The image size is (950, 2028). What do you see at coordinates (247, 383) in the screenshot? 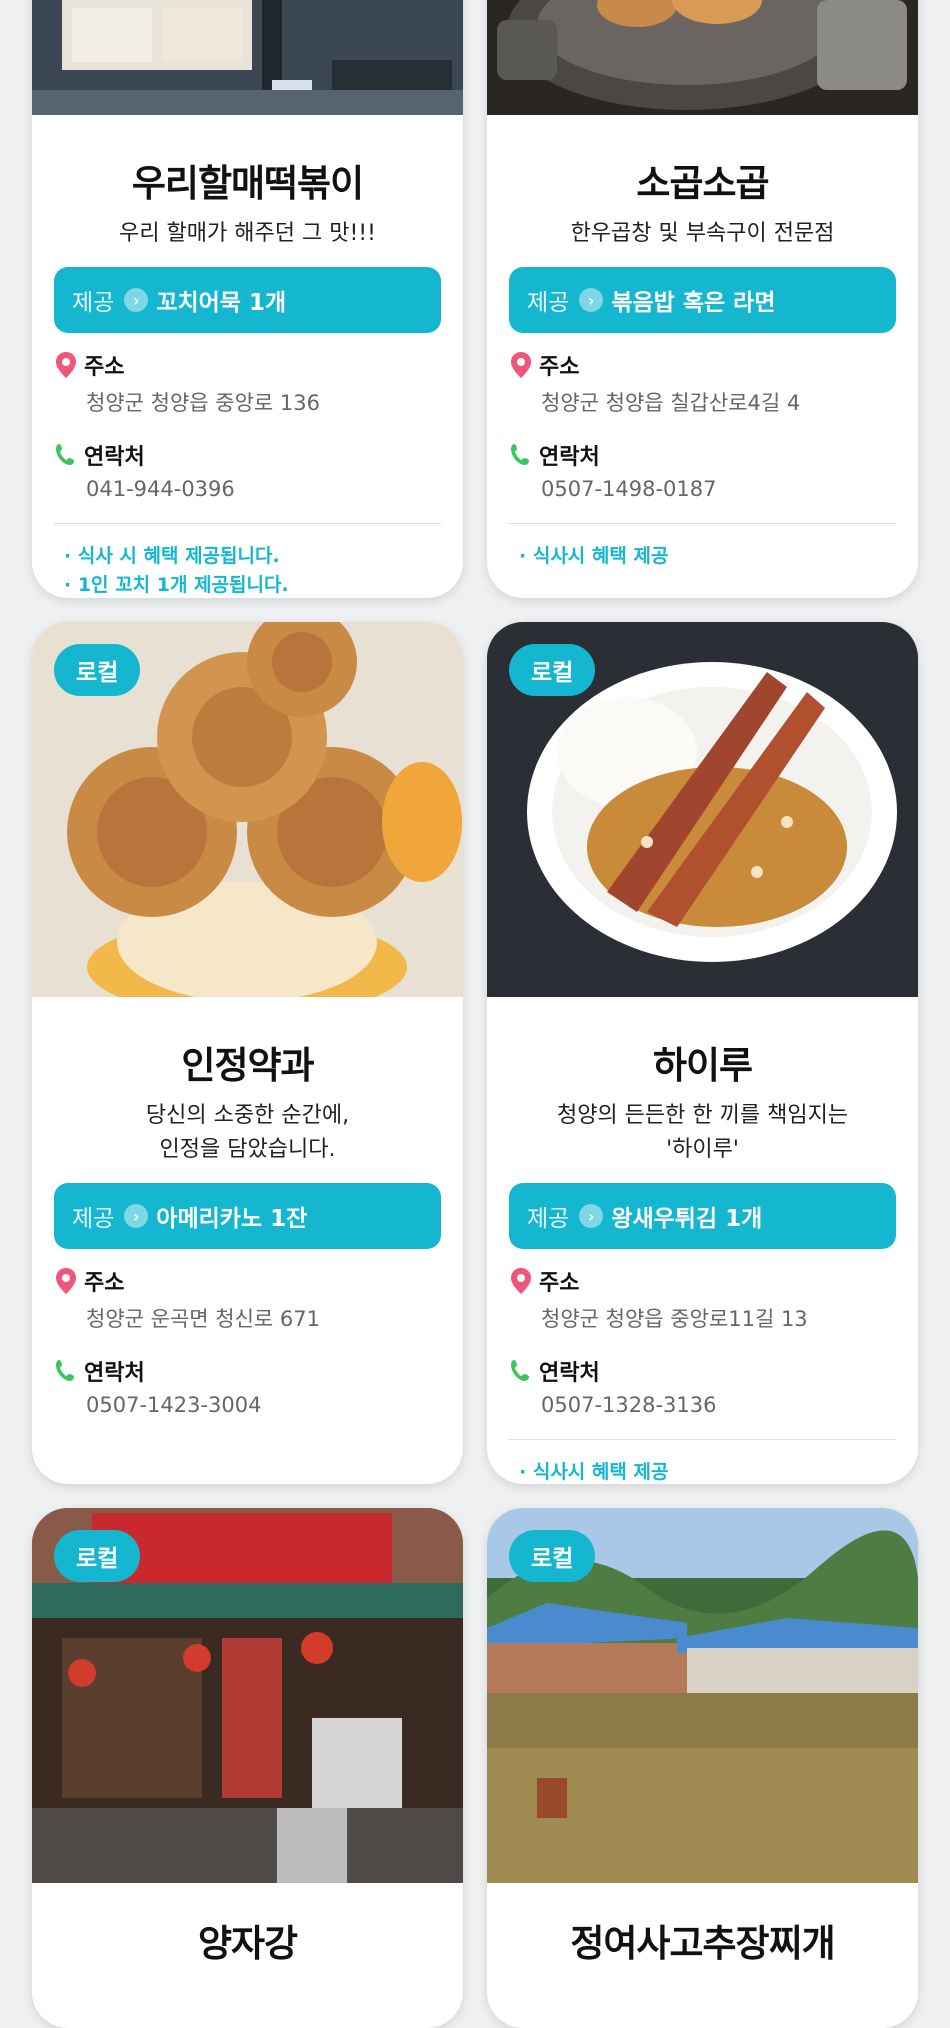
I see `address-row: 주소 청양군 청양읍 중앙로 136` at bounding box center [247, 383].